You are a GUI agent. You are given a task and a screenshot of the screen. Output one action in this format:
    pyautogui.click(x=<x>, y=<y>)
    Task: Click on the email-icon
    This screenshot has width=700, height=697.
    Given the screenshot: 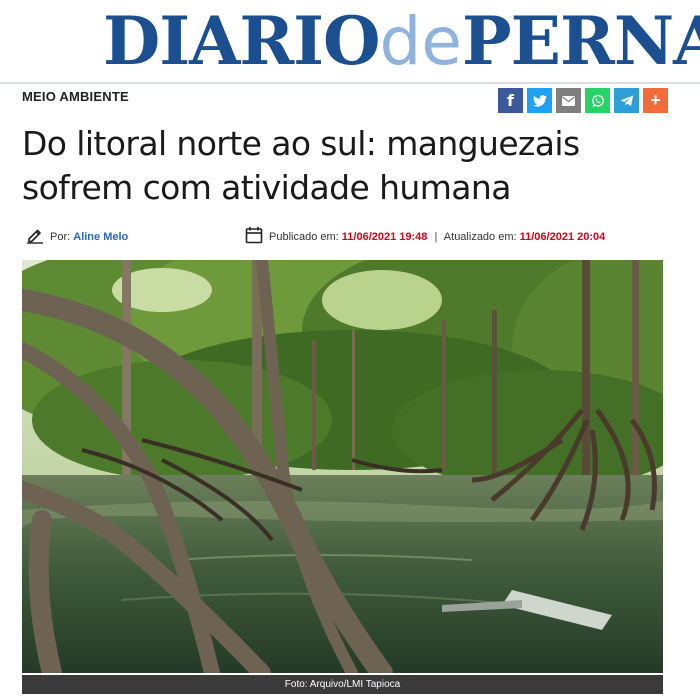 What is the action you would take?
    pyautogui.click(x=568, y=100)
    